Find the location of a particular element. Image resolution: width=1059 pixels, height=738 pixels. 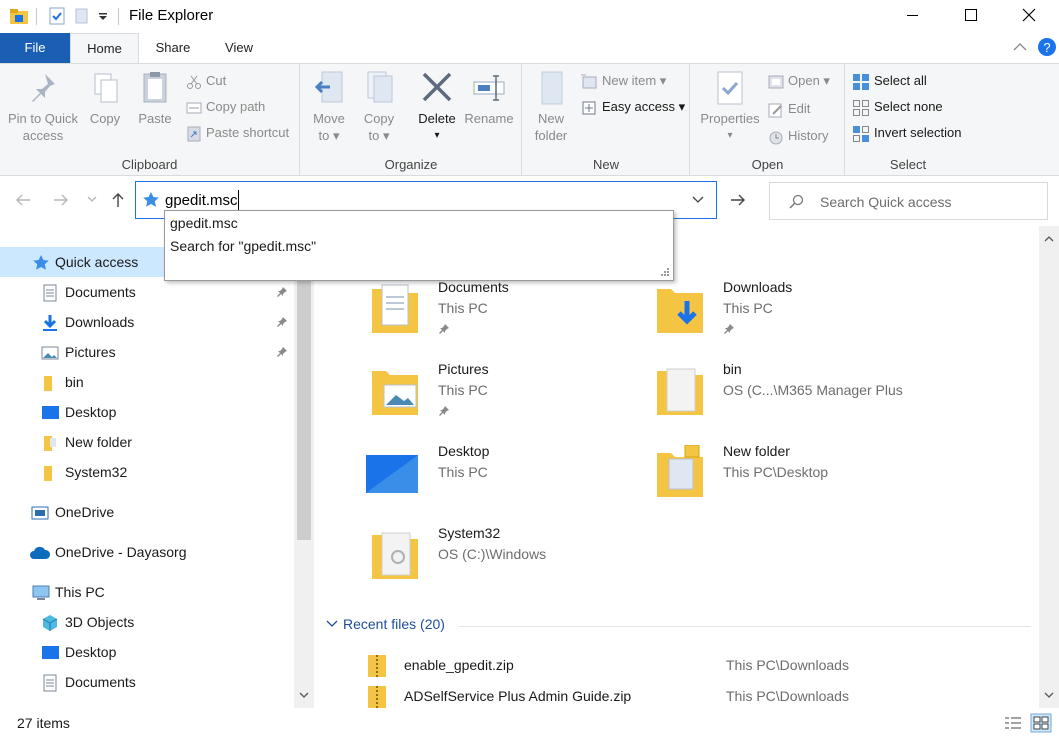

customize-toolbar-icon is located at coordinates (103, 17).